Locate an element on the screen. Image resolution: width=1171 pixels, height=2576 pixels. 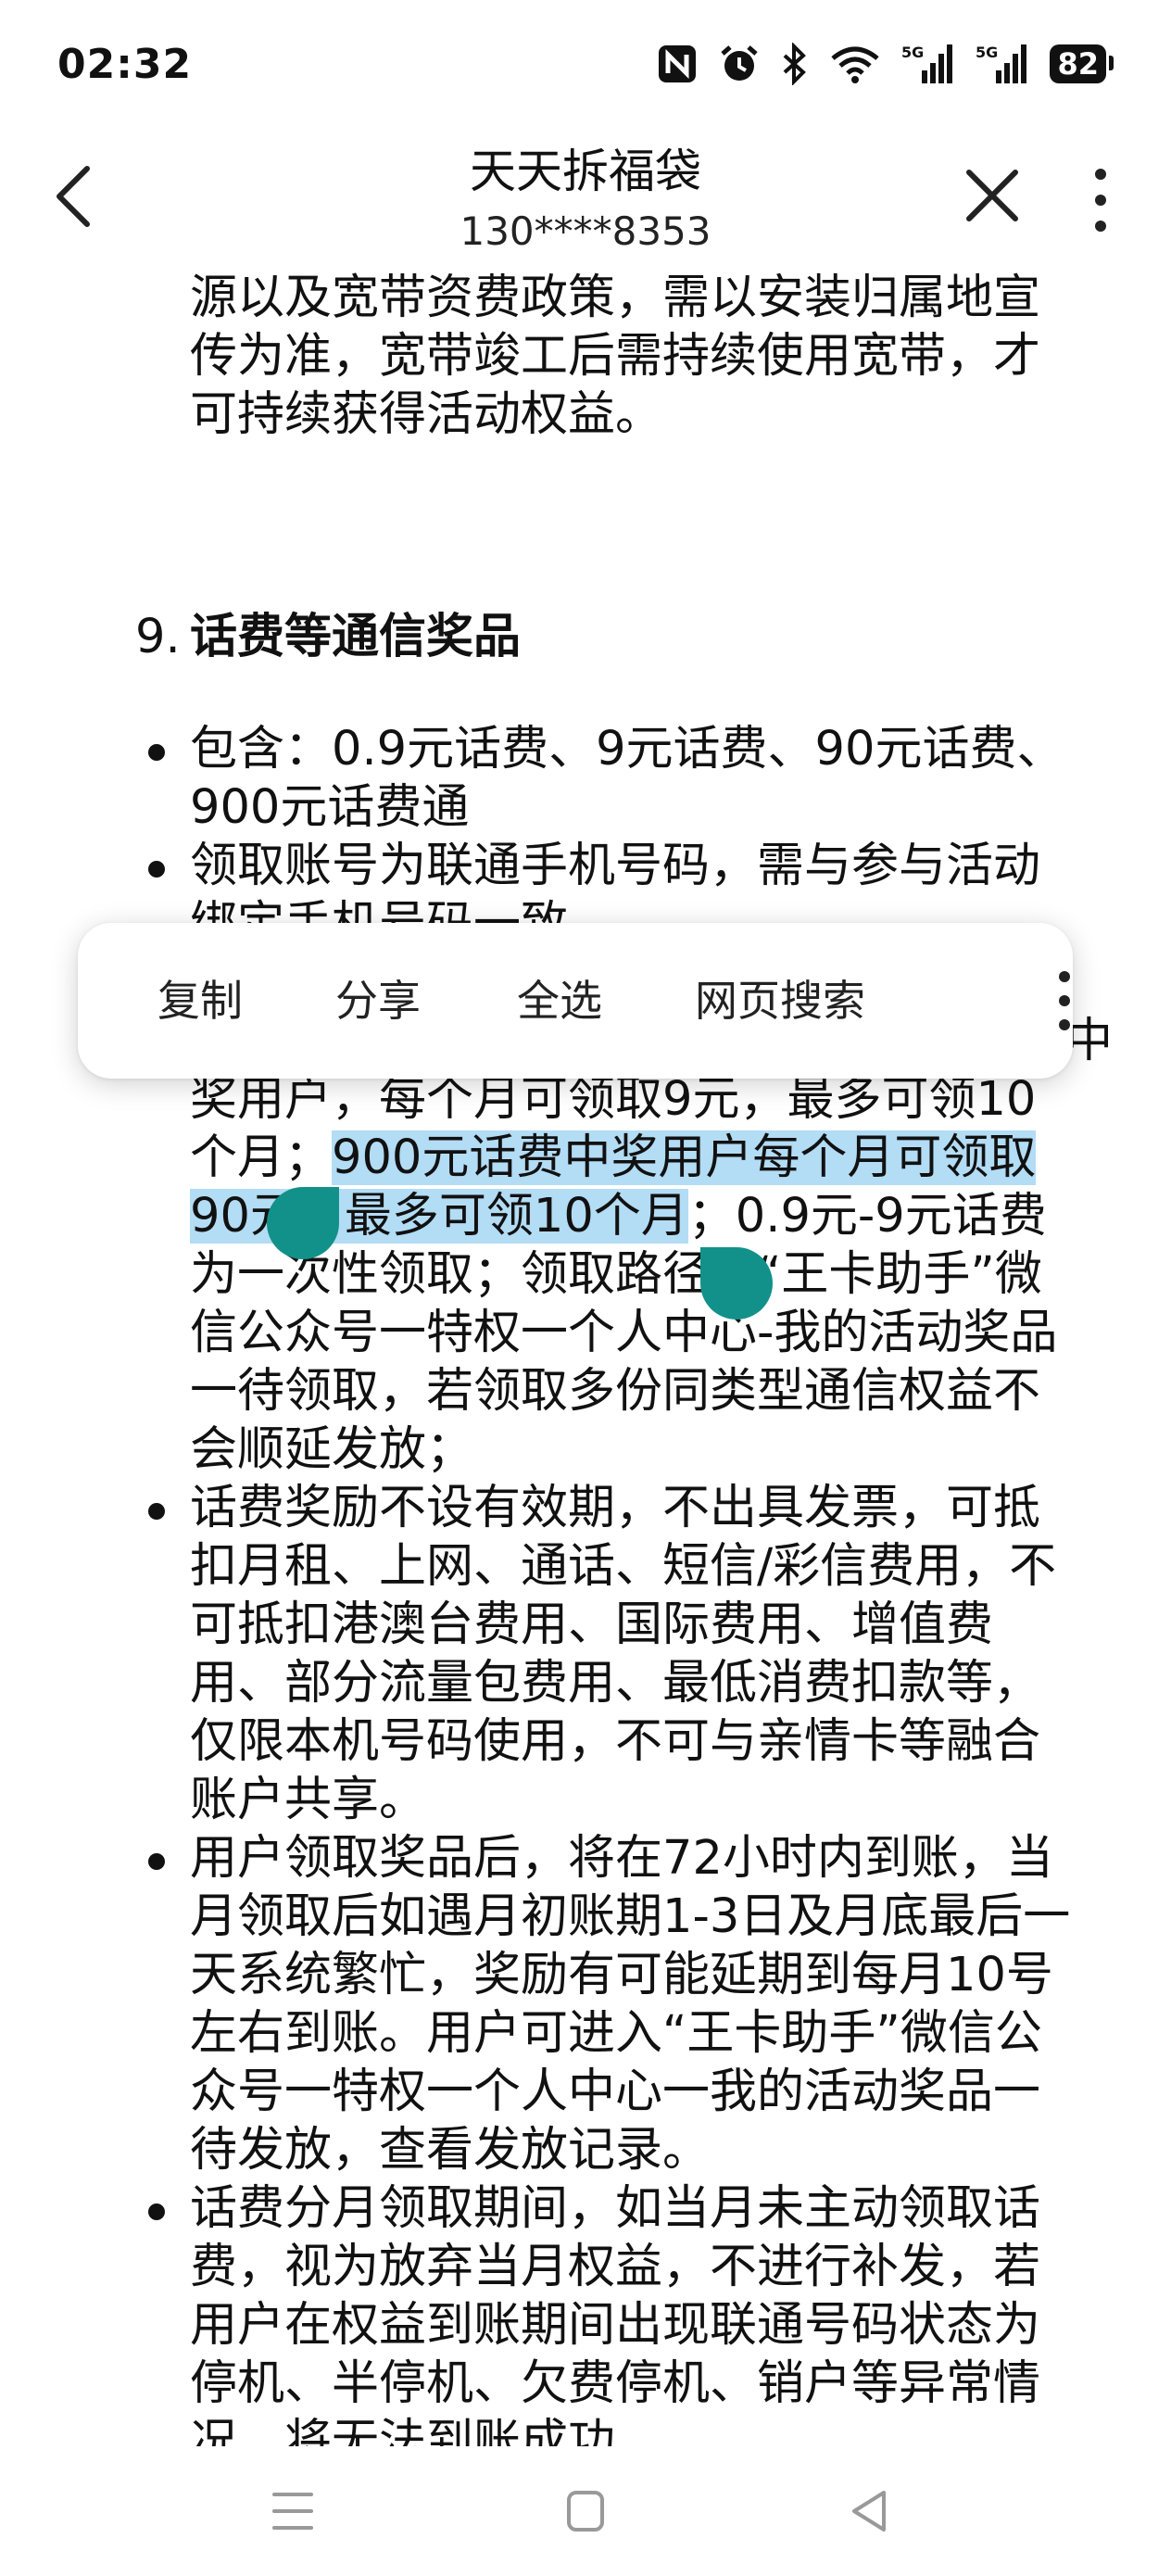
selected-text: 90元，最多可领10个月 is located at coordinates (439, 1216).